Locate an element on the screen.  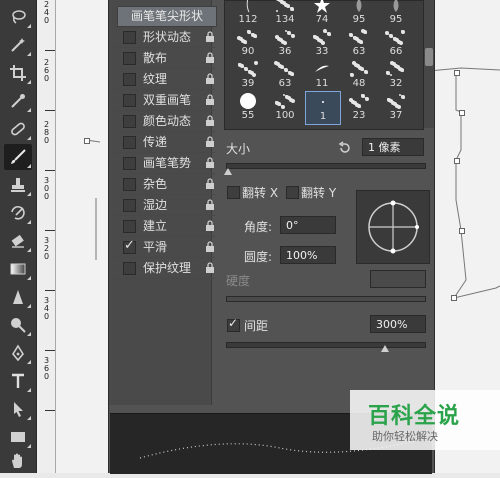
spacing-slider is located at coordinates (326, 345).